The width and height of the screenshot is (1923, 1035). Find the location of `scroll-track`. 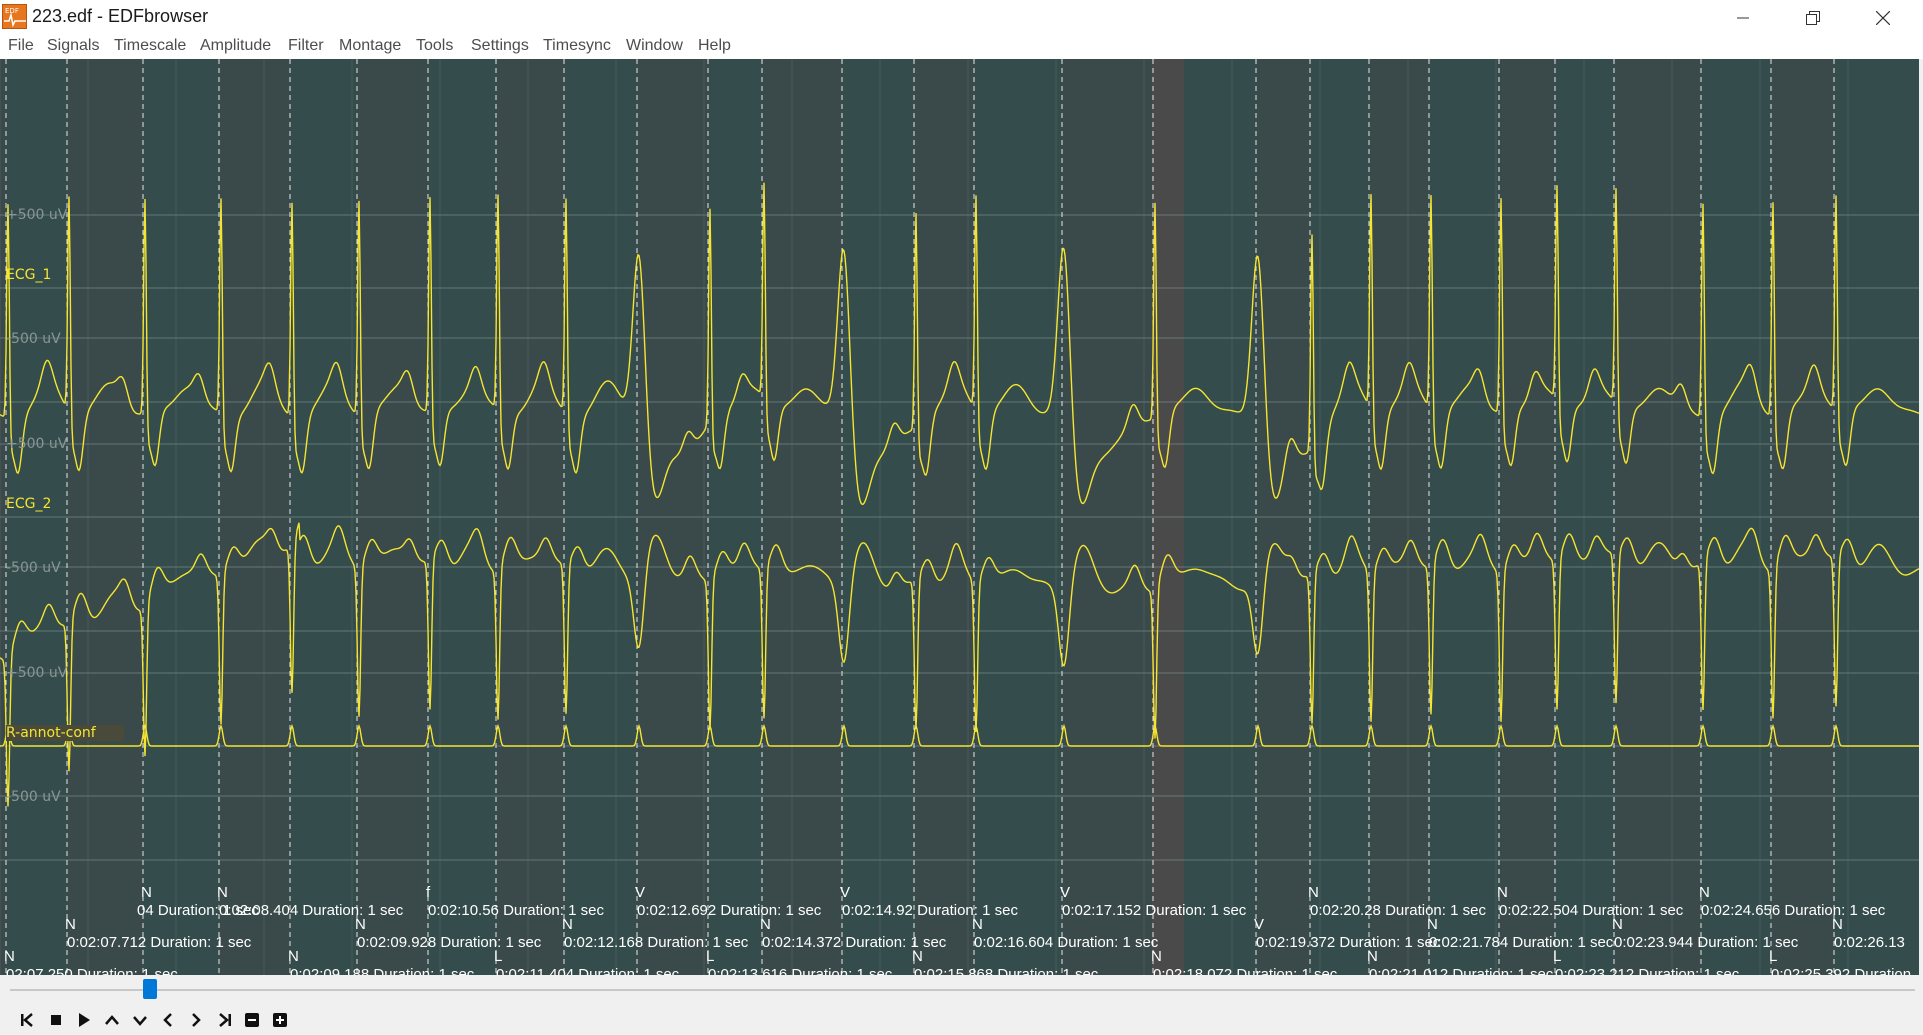

scroll-track is located at coordinates (962, 990).